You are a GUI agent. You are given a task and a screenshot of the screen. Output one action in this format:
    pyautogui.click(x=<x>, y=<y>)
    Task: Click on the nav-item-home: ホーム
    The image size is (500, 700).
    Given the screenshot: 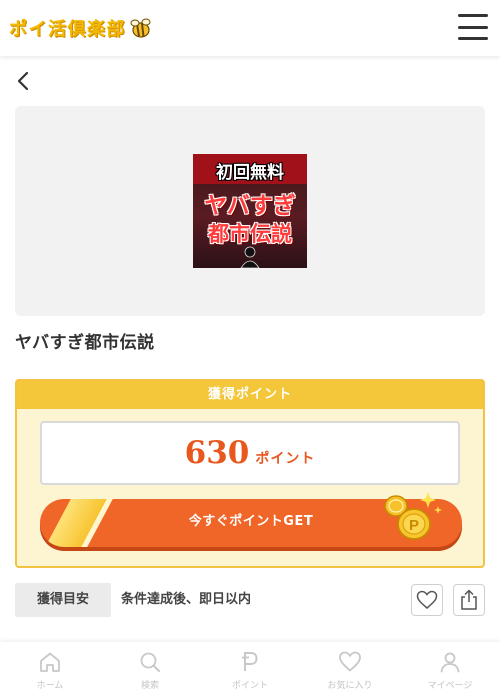 What is the action you would take?
    pyautogui.click(x=50, y=671)
    